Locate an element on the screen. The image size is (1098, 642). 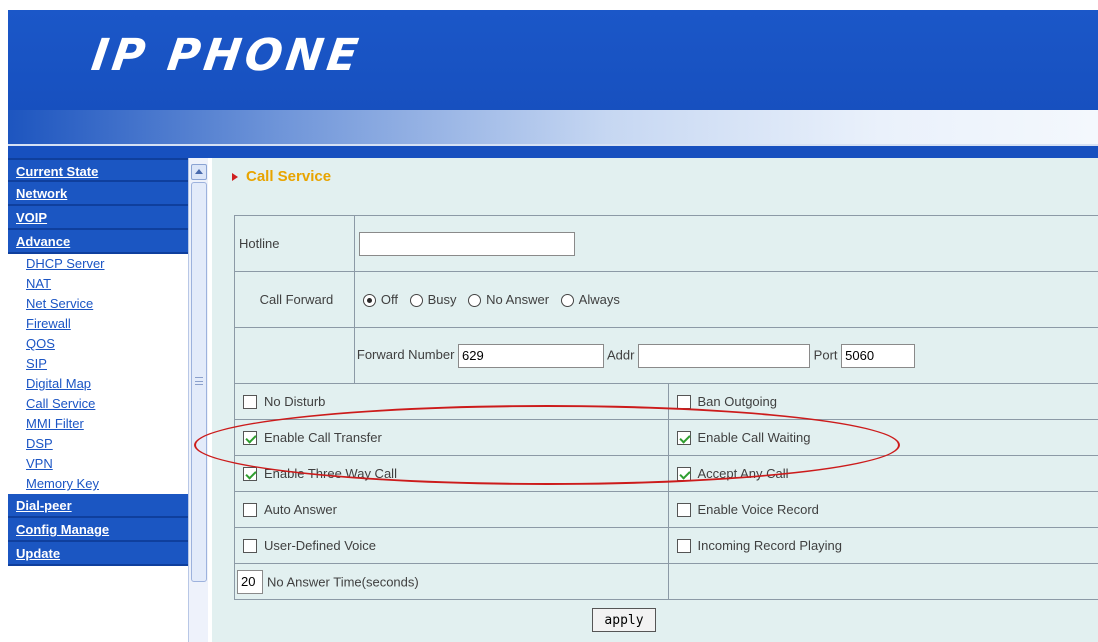
radio-forward-always-label: Always is located at coordinates (599, 299).